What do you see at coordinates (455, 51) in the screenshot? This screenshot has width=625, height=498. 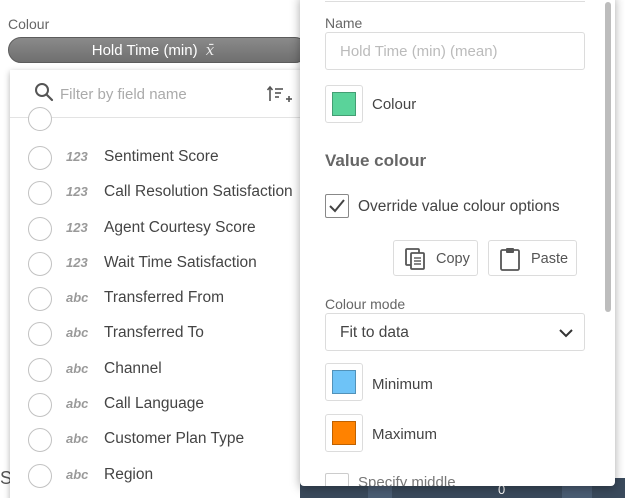 I see `name-input` at bounding box center [455, 51].